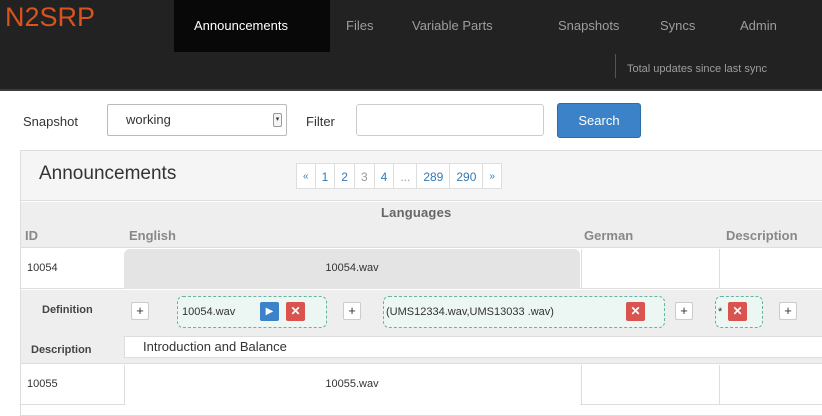  What do you see at coordinates (466, 176) in the screenshot?
I see `page-link: 290` at bounding box center [466, 176].